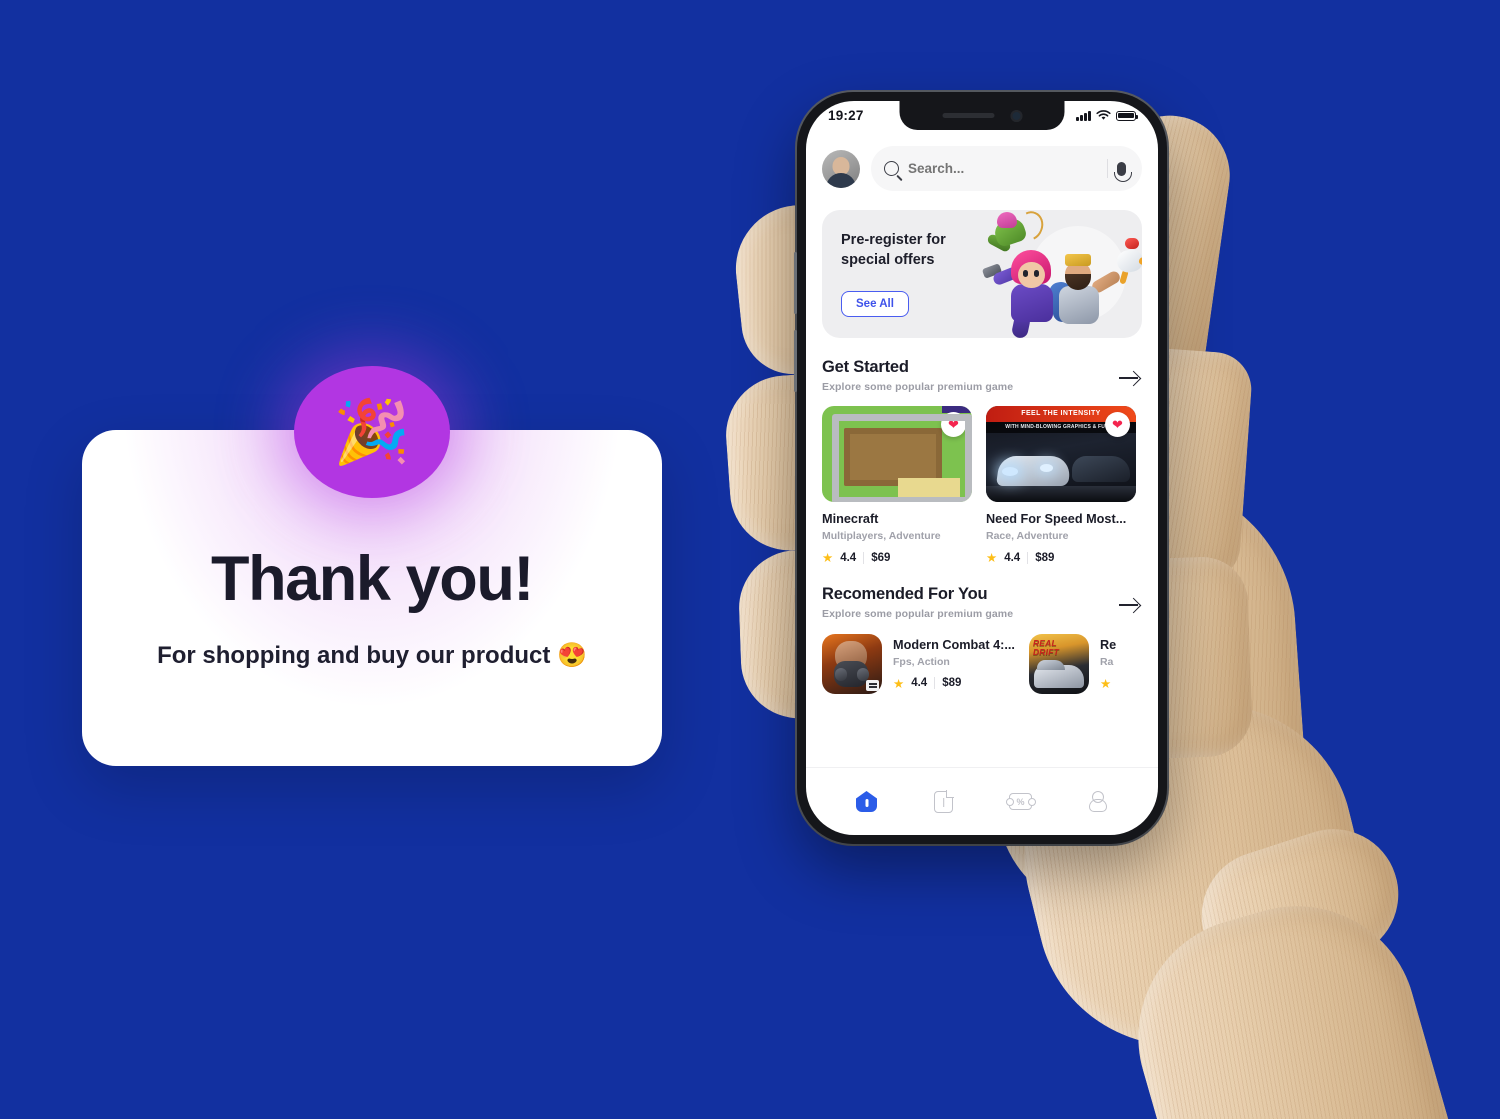  What do you see at coordinates (891, 168) in the screenshot?
I see `search-icon` at bounding box center [891, 168].